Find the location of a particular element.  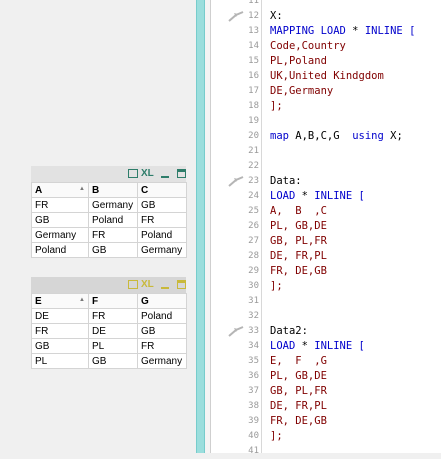

code-line: 13 MAPPING LOAD * INLINE [ is located at coordinates (326, 31).